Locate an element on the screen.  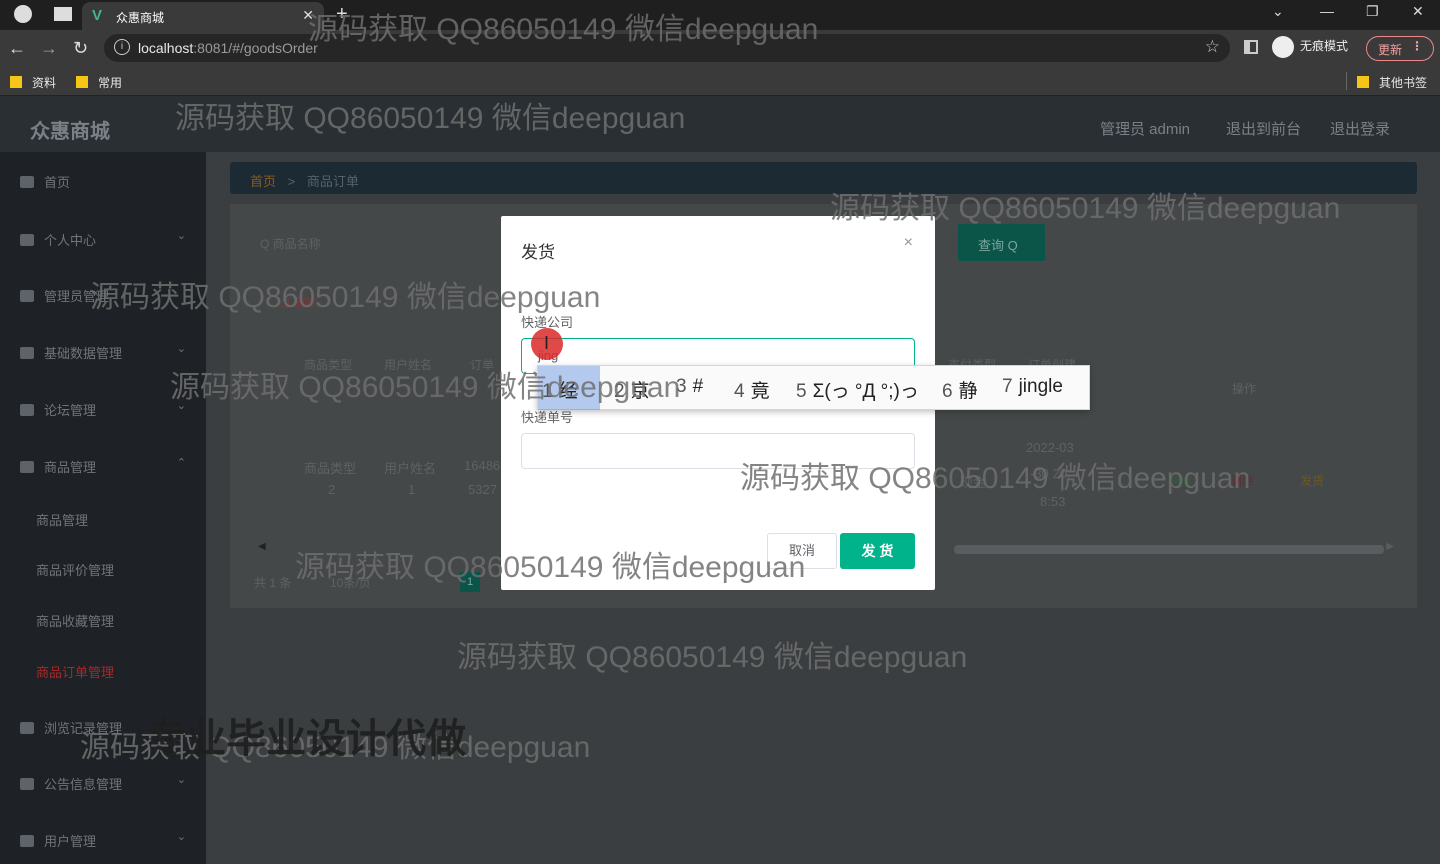
column-header-order: 订单 is located at coordinates (482, 364).